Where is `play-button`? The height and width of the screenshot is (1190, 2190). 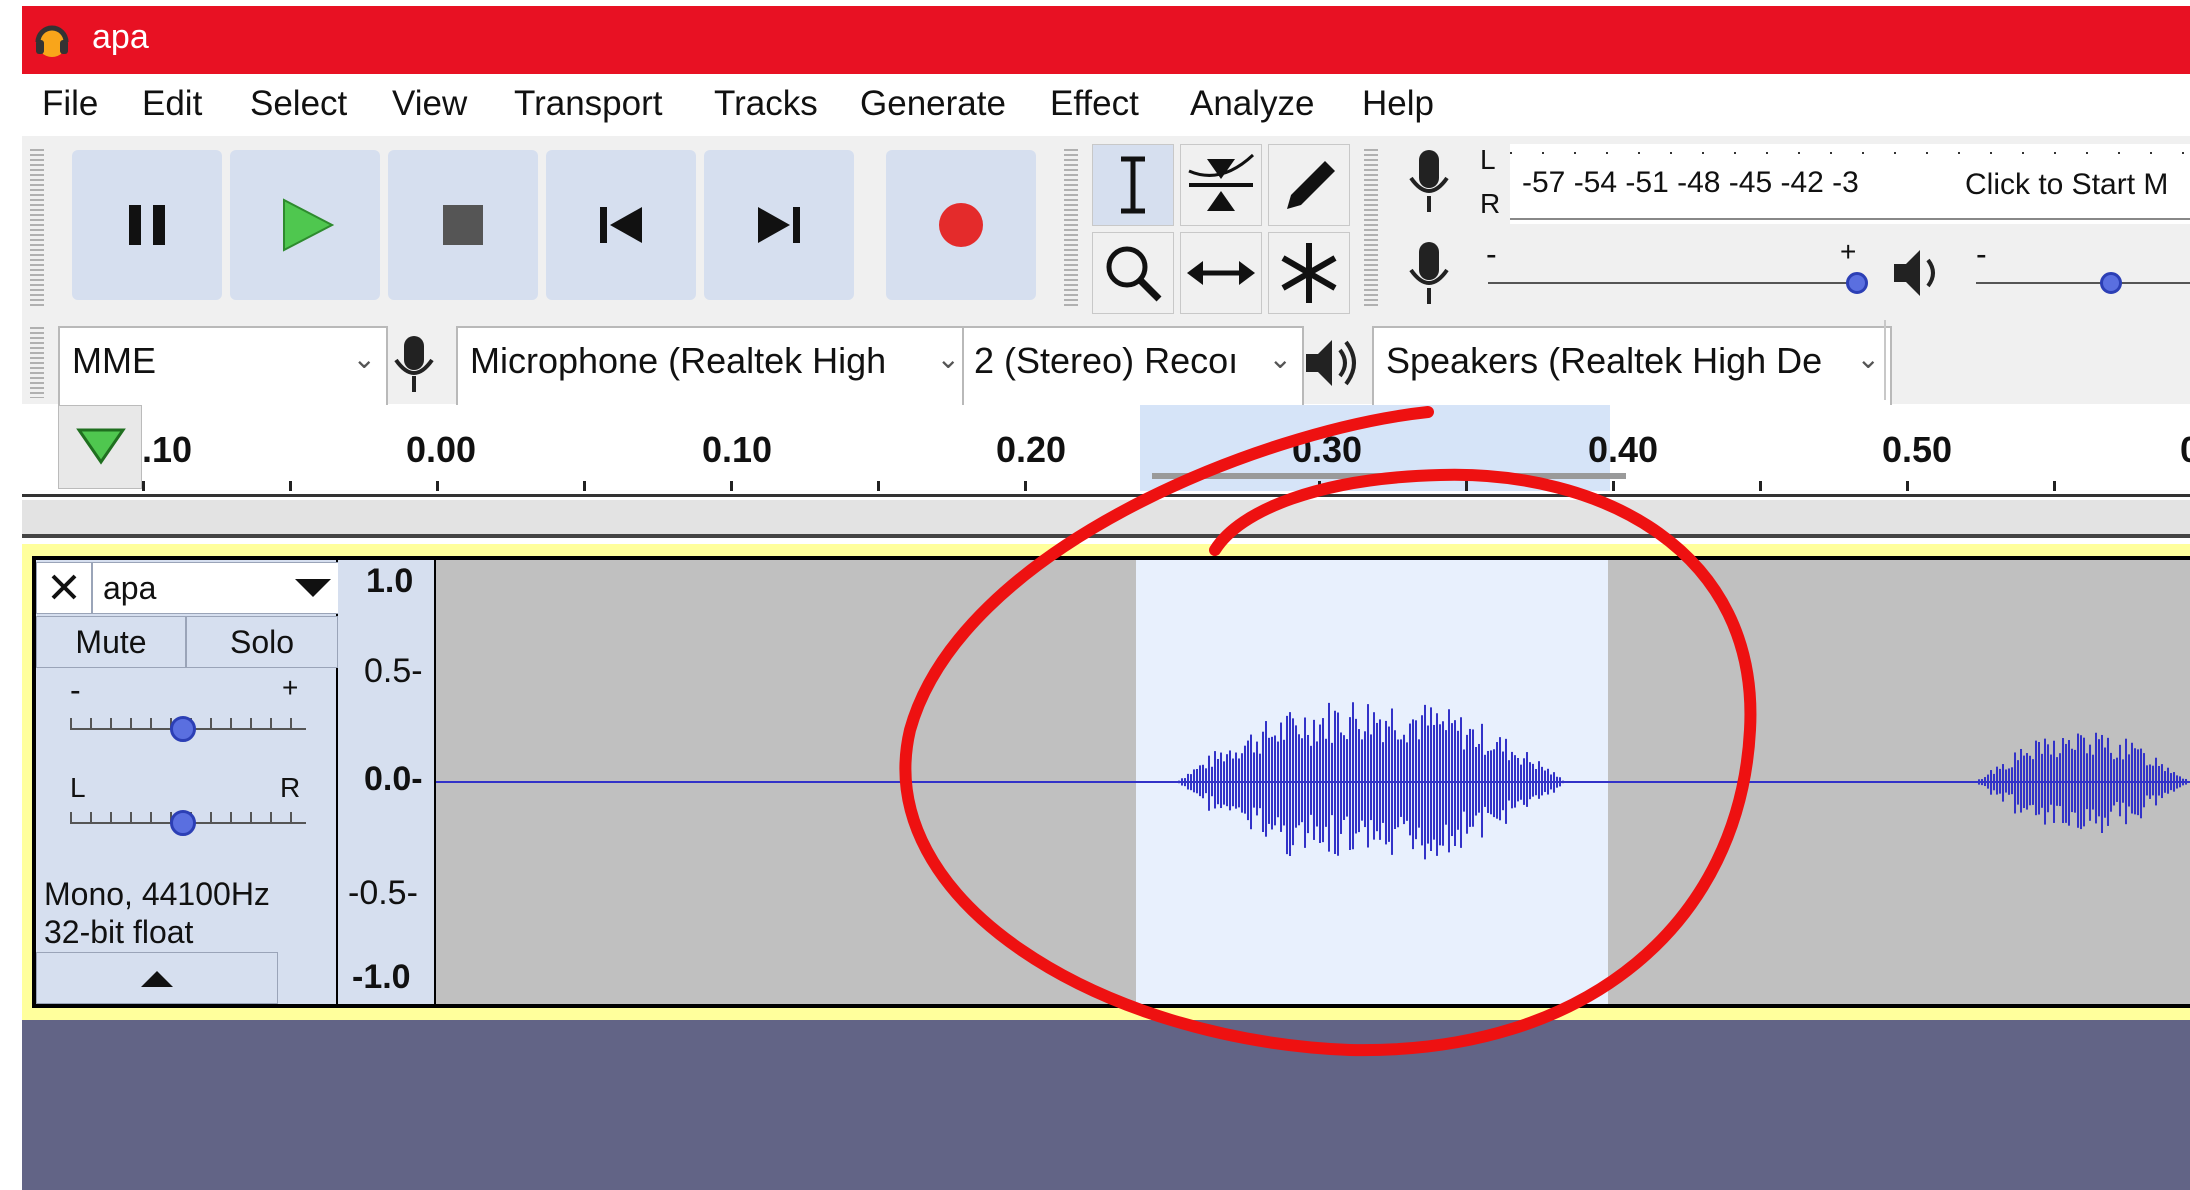 play-button is located at coordinates (305, 225).